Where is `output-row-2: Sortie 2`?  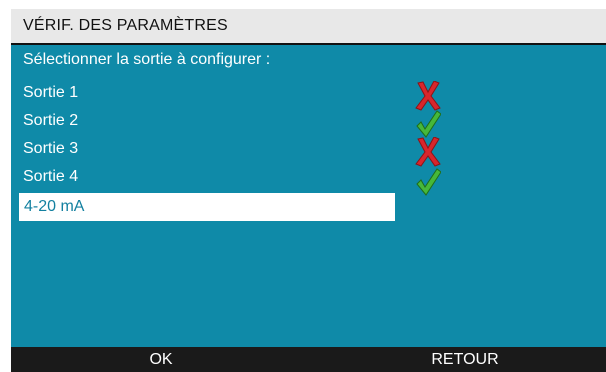 output-row-2: Sortie 2 is located at coordinates (203, 121).